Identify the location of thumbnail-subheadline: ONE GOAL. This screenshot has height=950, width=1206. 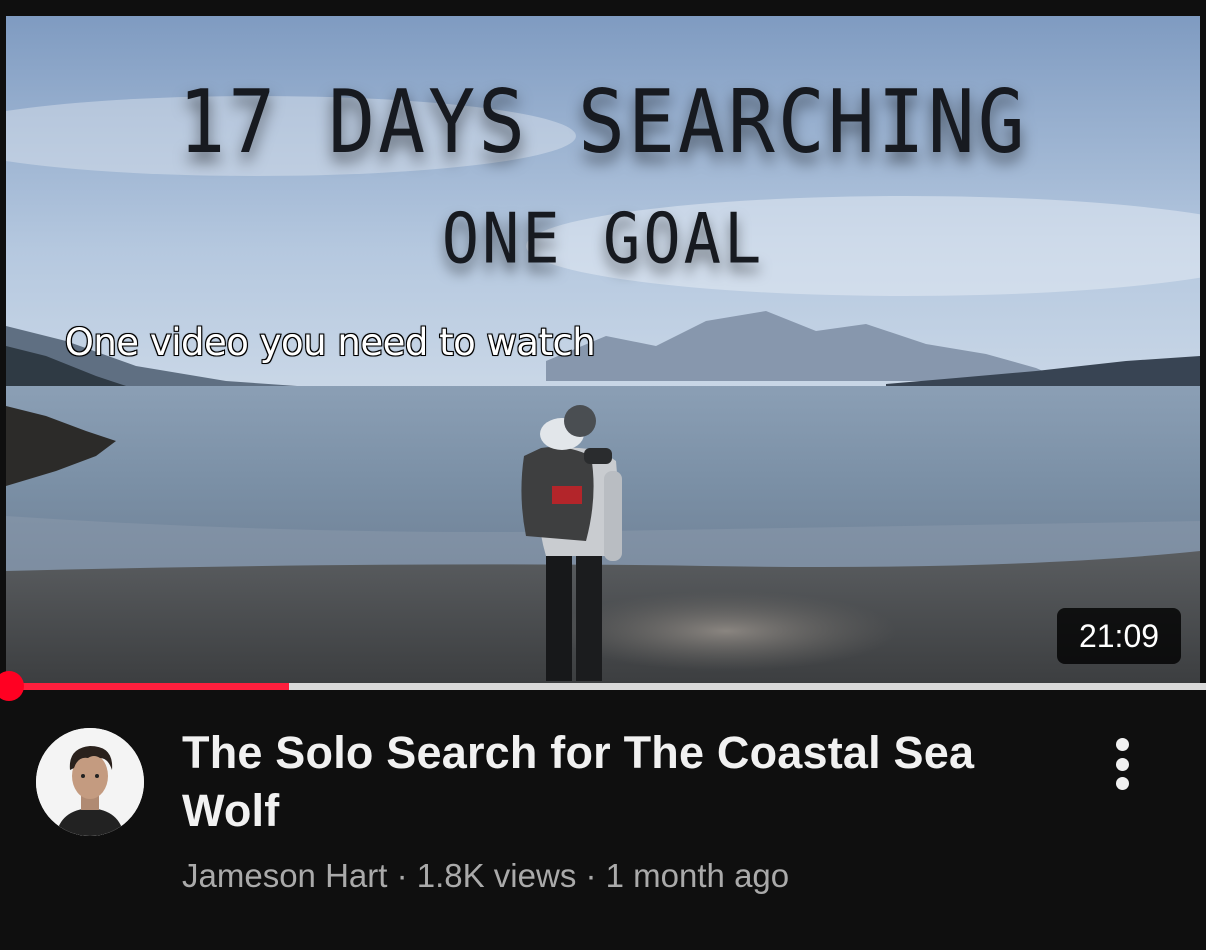
(603, 238).